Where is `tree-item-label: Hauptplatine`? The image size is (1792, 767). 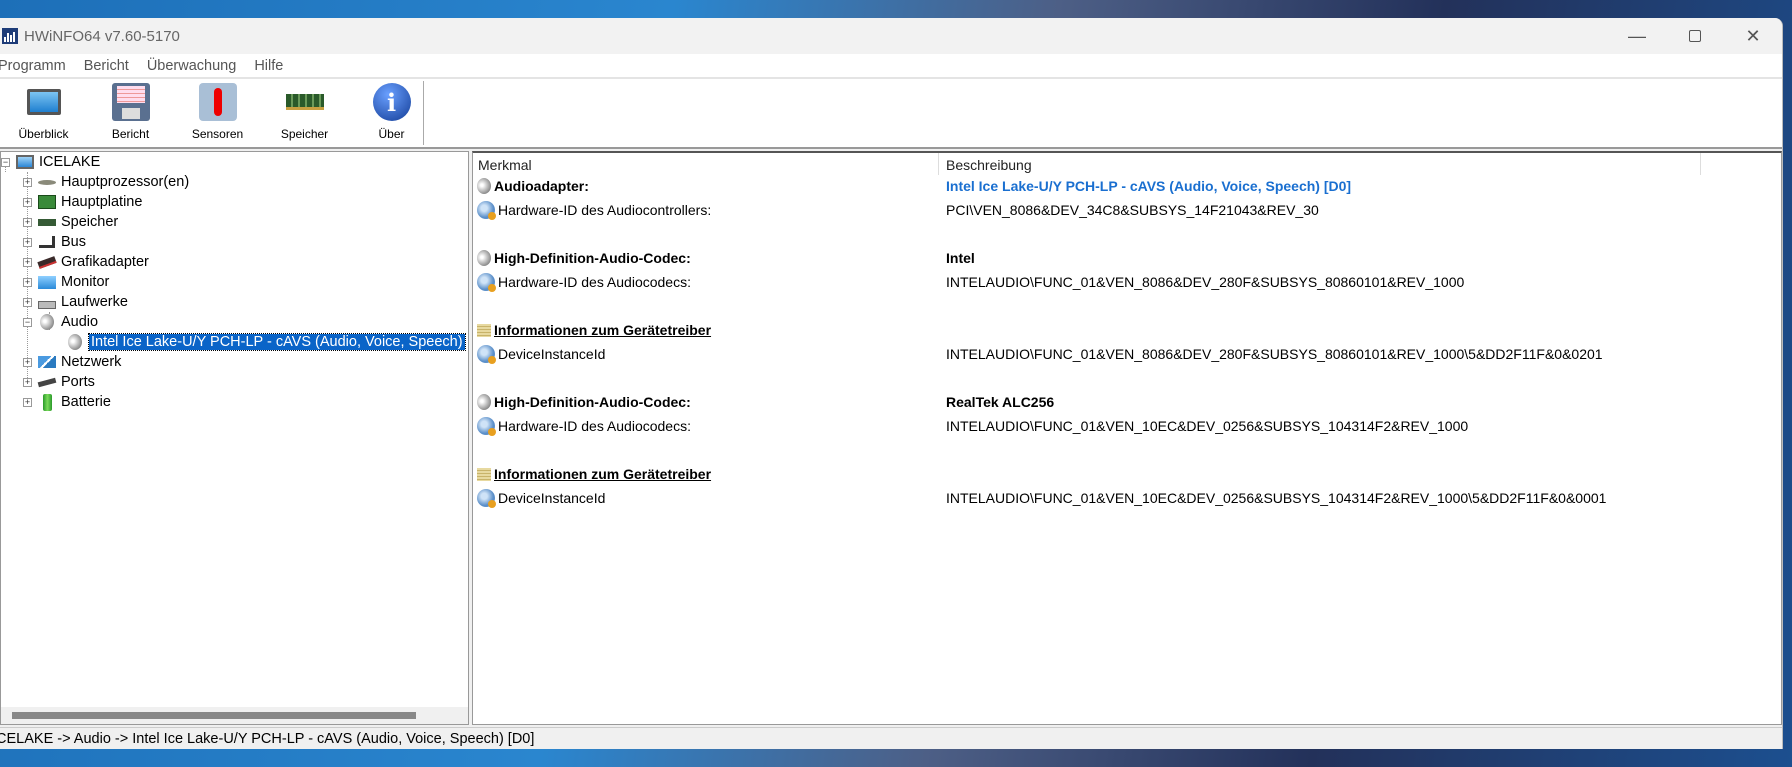 tree-item-label: Hauptplatine is located at coordinates (102, 202).